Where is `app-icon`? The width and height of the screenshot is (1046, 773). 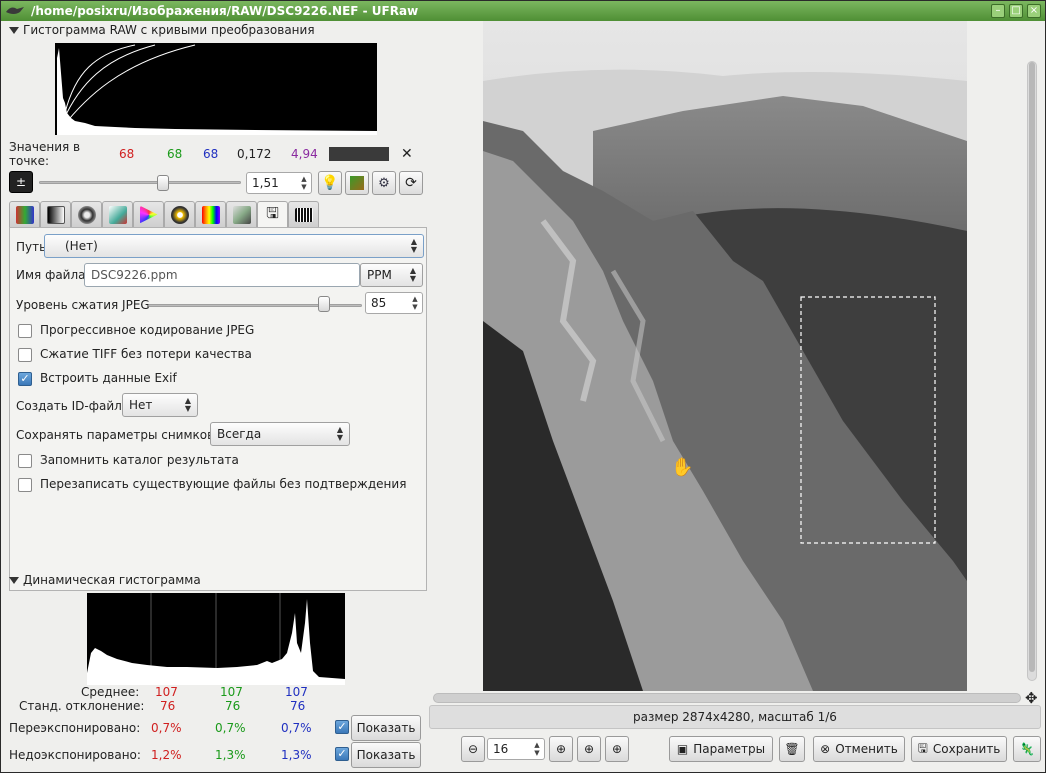 app-icon is located at coordinates (15, 10).